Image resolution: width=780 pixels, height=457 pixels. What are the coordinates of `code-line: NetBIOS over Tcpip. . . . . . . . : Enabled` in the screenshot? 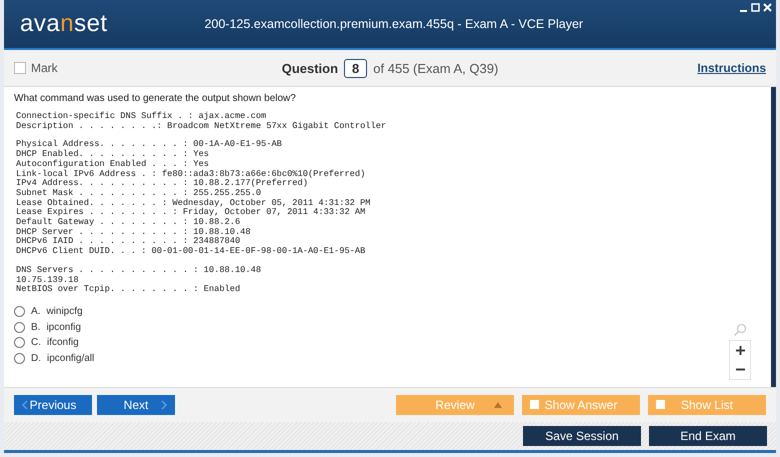 It's located at (129, 290).